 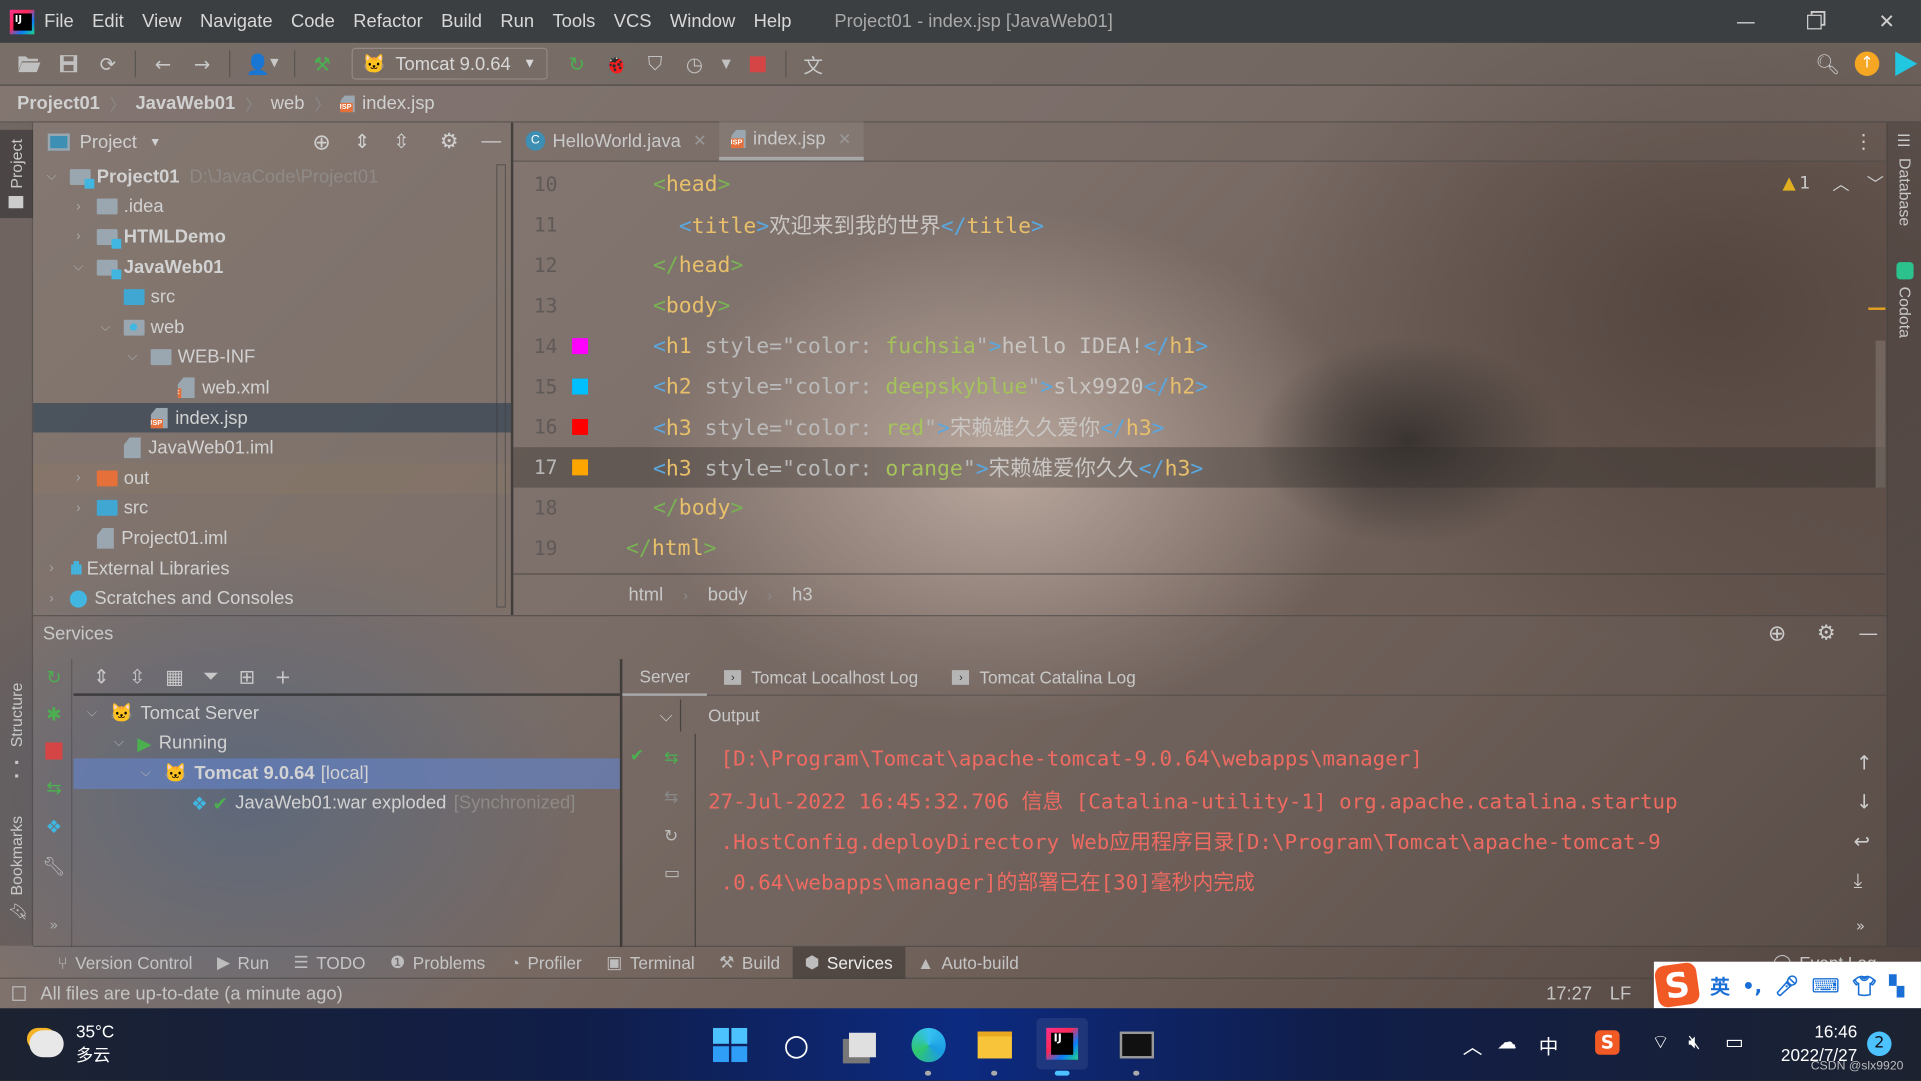 What do you see at coordinates (694, 63) in the screenshot?
I see `profile-icon: ◷` at bounding box center [694, 63].